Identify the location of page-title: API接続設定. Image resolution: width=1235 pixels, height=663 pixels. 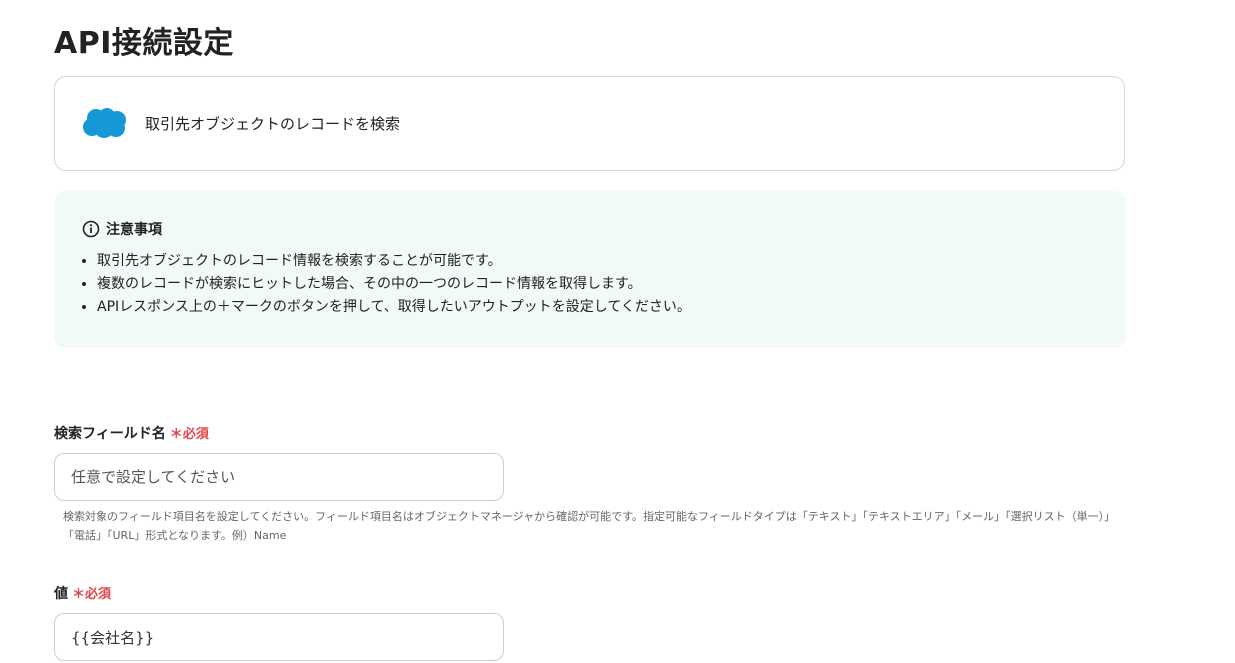
(144, 43).